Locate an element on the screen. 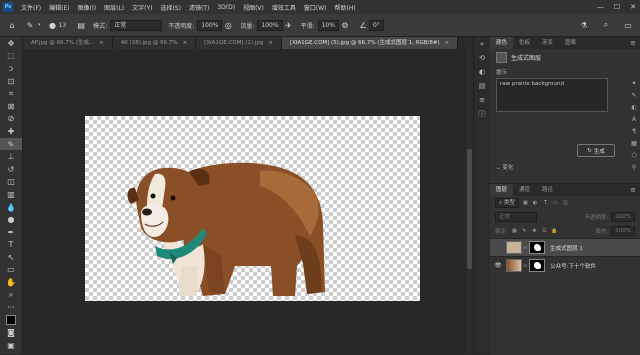 The width and height of the screenshot is (640, 355). close-icon: ✕ is located at coordinates (633, 7).